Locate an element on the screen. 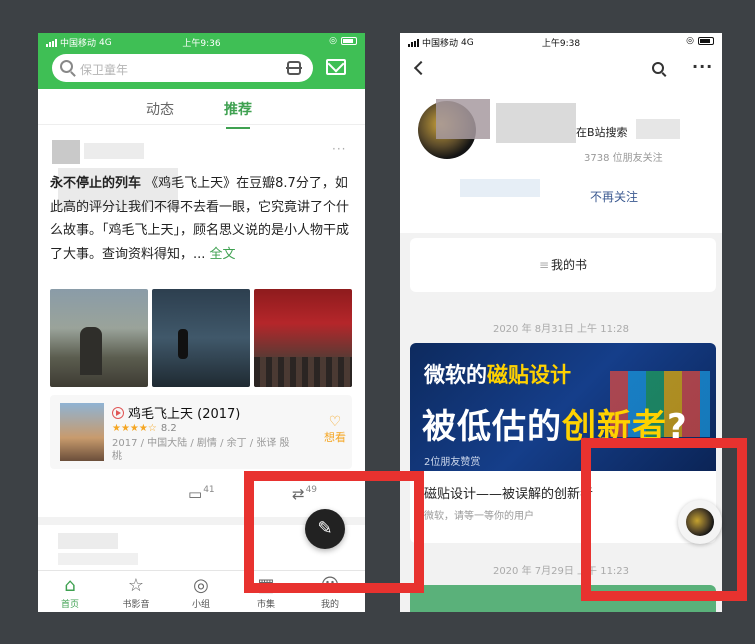 The height and width of the screenshot is (644, 755). scan-icon is located at coordinates (294, 68).